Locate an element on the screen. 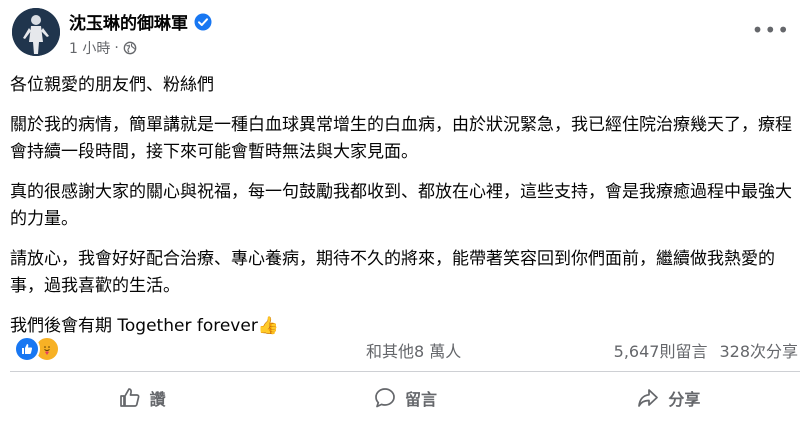 Image resolution: width=810 pixels, height=427 pixels. author-row: 沈玉琳的御琳軍 is located at coordinates (140, 21).